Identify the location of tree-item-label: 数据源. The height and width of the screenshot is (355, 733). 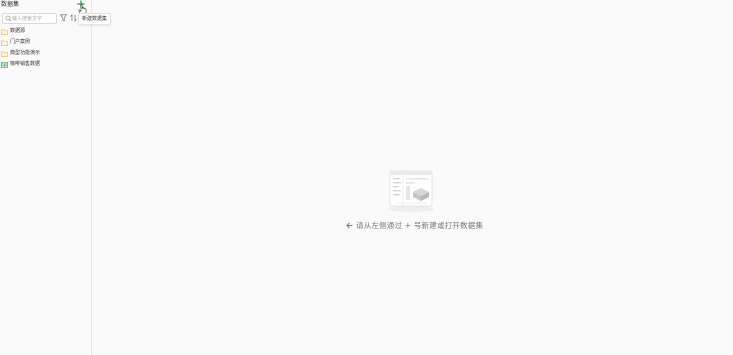
(18, 31).